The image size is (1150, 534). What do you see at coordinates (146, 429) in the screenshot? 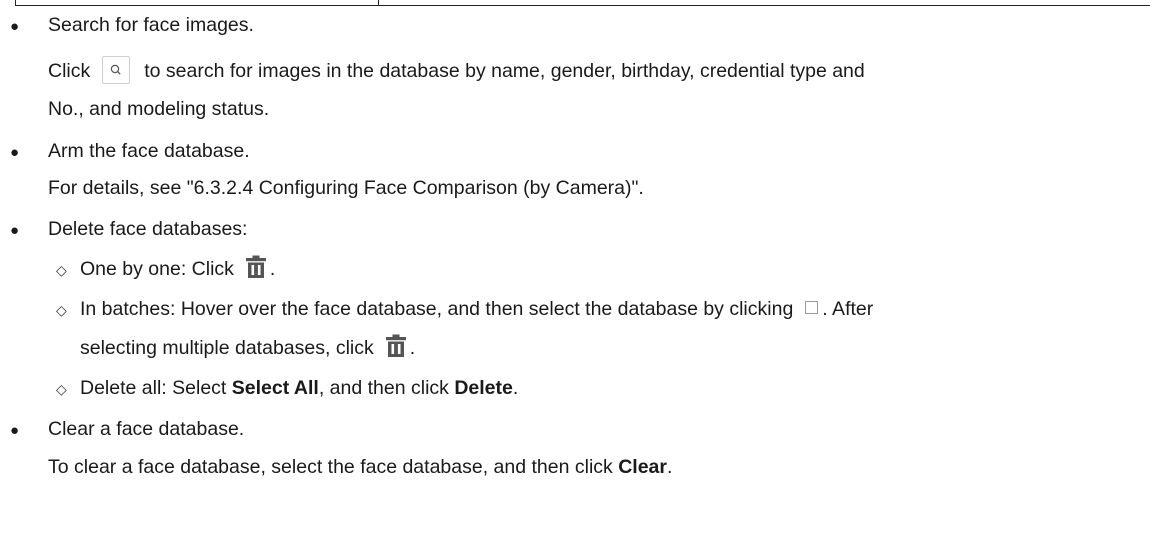
I see `item-title: Clear a face database.` at bounding box center [146, 429].